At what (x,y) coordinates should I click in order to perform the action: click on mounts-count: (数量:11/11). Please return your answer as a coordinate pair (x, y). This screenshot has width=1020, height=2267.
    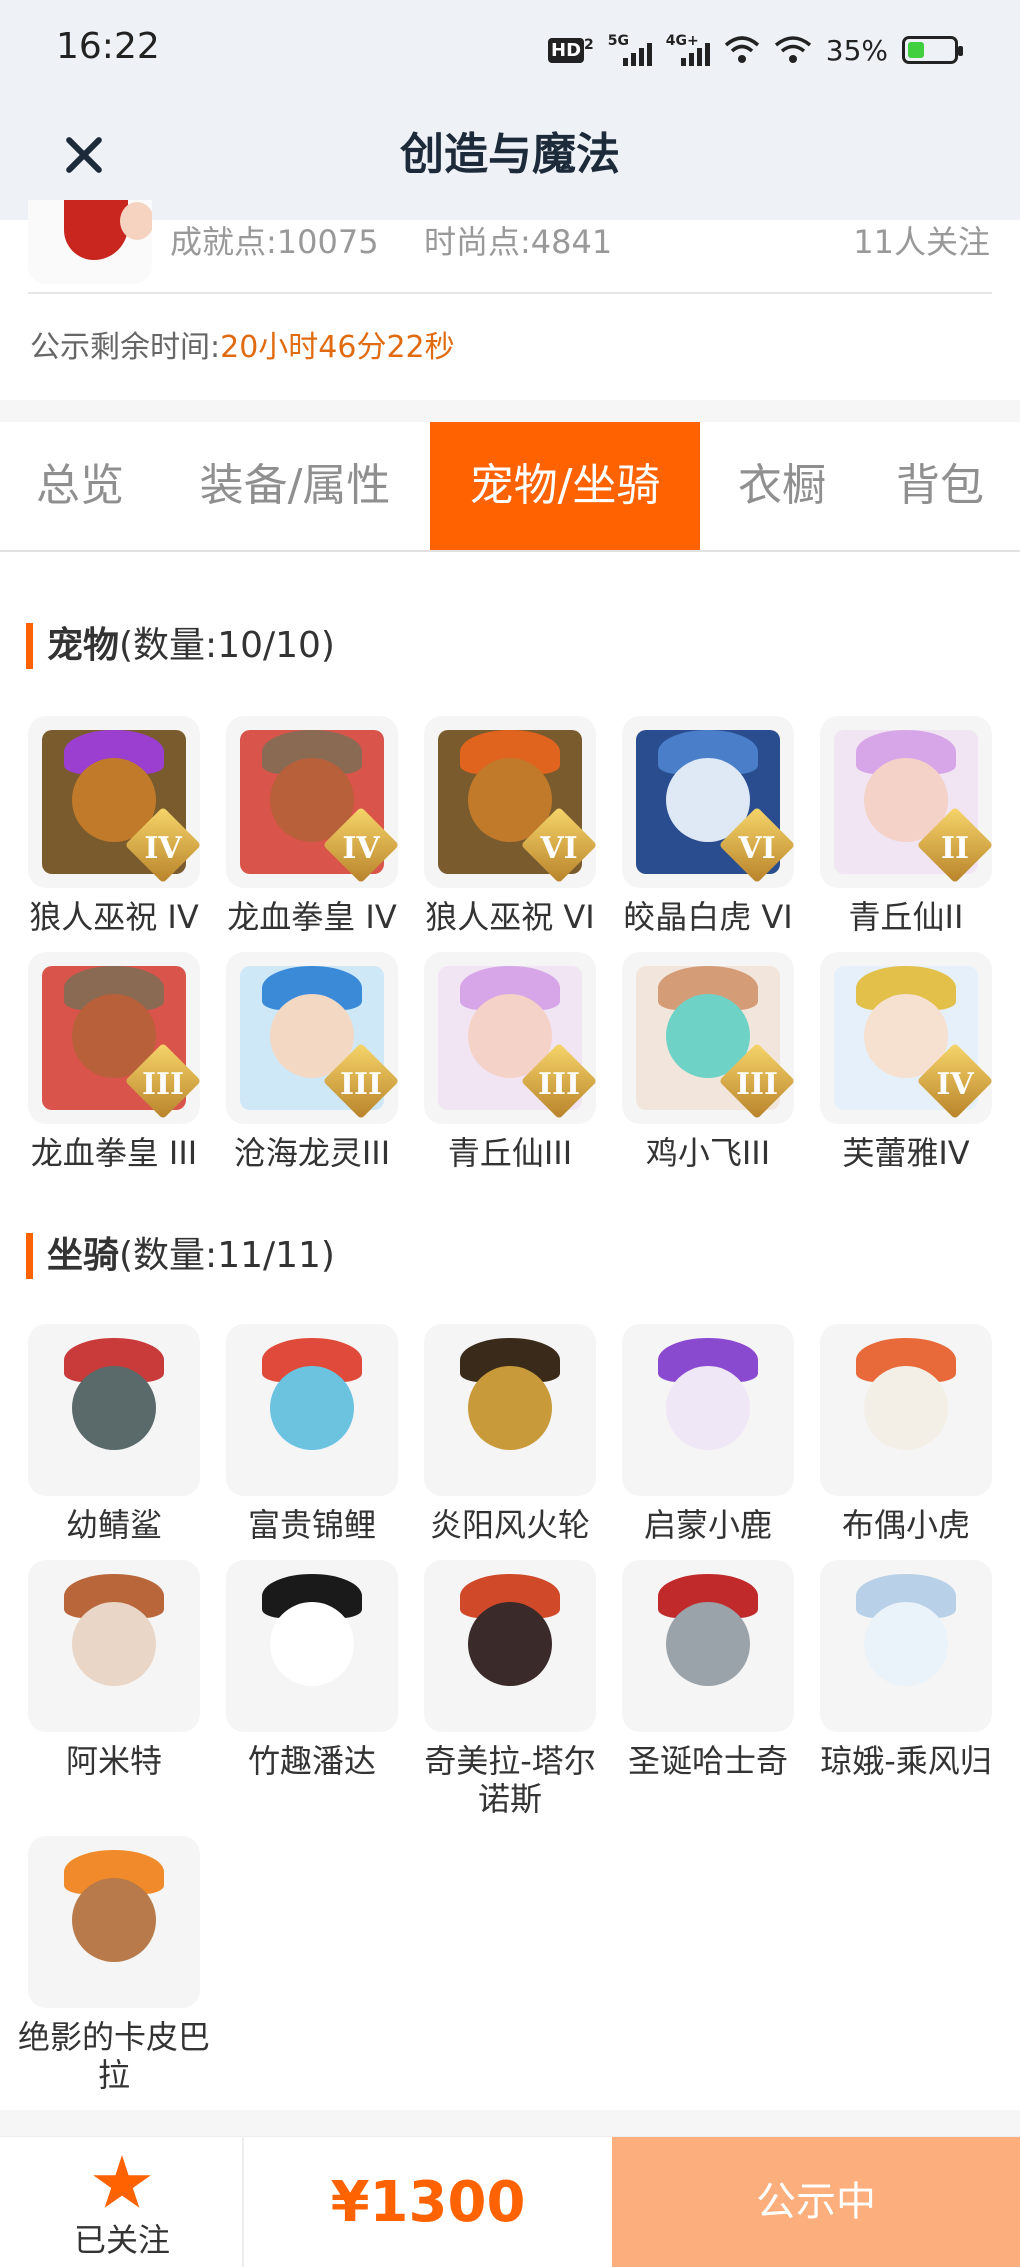
    Looking at the image, I should click on (227, 1255).